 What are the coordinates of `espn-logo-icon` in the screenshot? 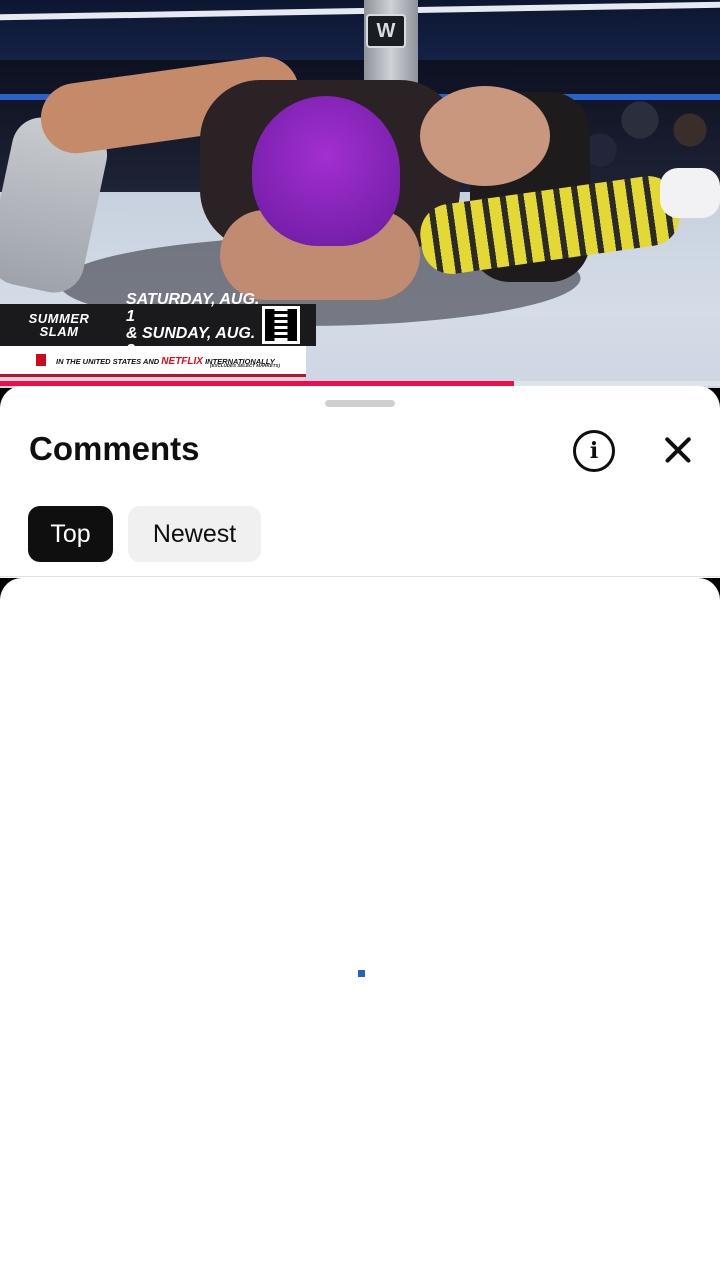 It's located at (41, 360).